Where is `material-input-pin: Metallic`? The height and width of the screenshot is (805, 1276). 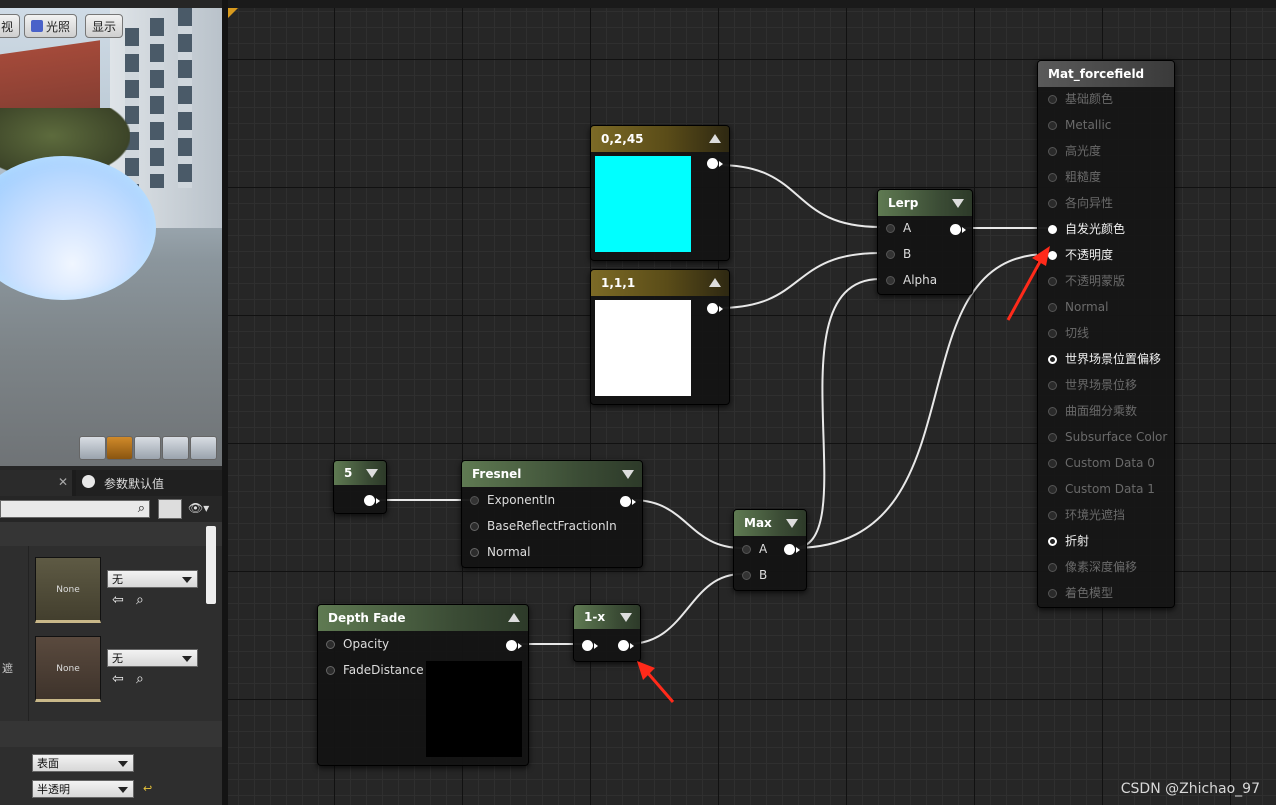 material-input-pin: Metallic is located at coordinates (1079, 125).